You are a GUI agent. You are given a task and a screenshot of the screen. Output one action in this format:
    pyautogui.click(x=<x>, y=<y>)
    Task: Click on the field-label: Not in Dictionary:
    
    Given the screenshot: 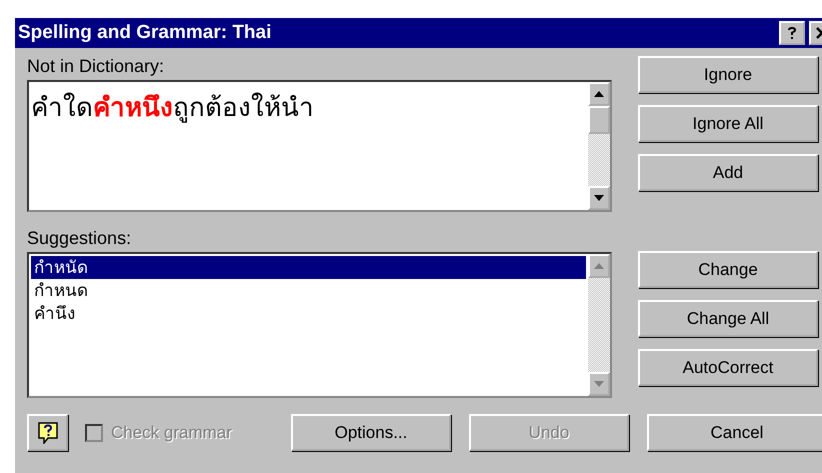 What is the action you would take?
    pyautogui.click(x=96, y=67)
    